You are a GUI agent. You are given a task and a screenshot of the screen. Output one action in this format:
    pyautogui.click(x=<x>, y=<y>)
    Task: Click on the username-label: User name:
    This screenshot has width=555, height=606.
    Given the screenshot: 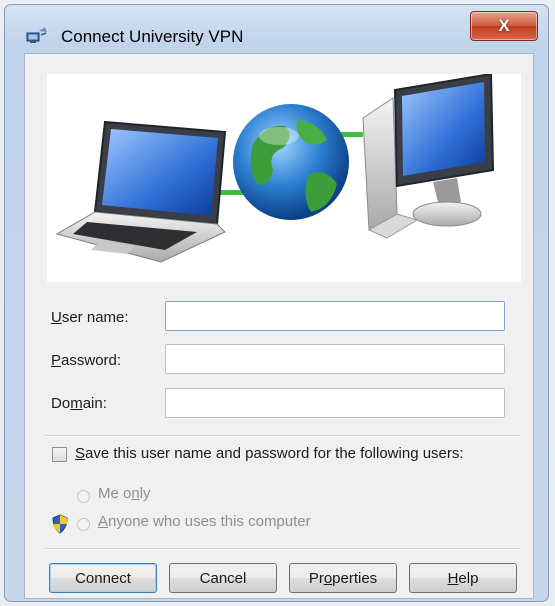 What is the action you would take?
    pyautogui.click(x=90, y=317)
    